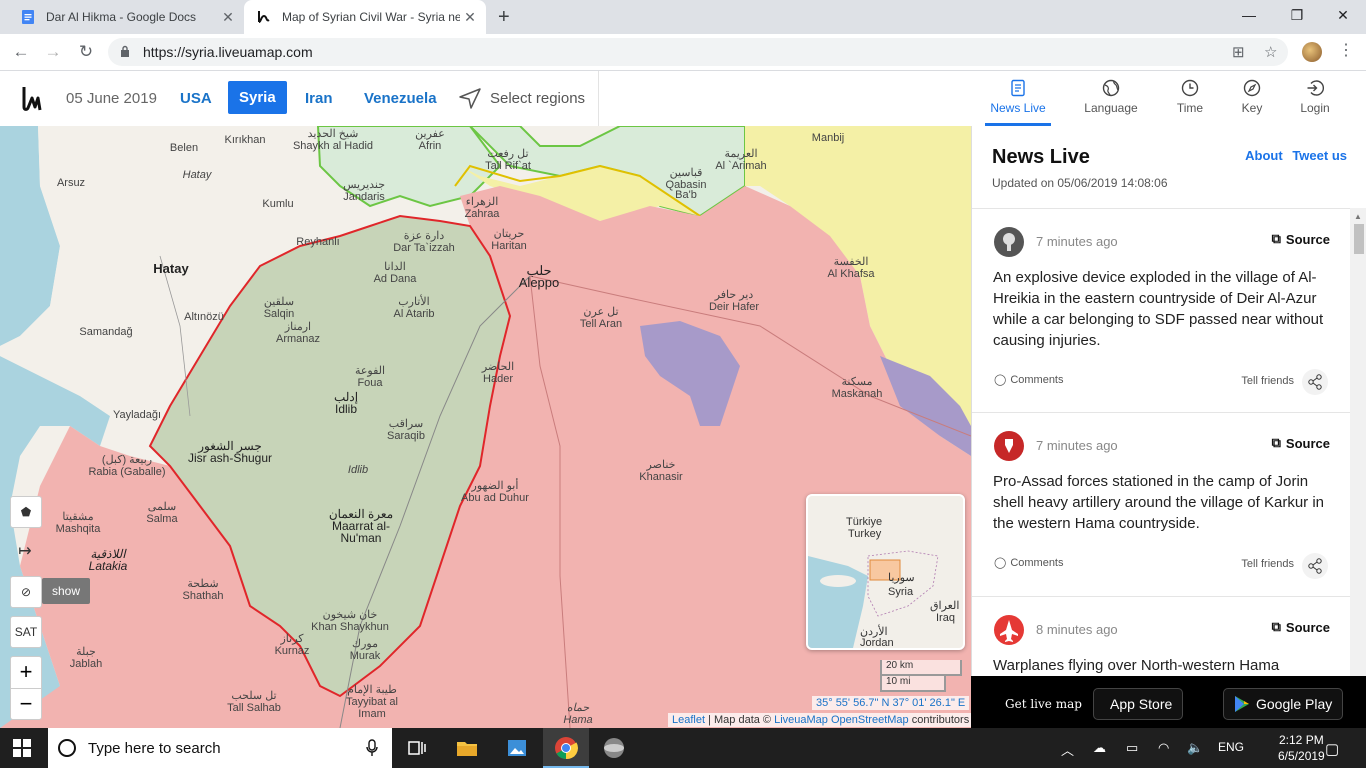  Describe the element at coordinates (1343, 15) in the screenshot. I see `close-window-button: ✕` at that location.